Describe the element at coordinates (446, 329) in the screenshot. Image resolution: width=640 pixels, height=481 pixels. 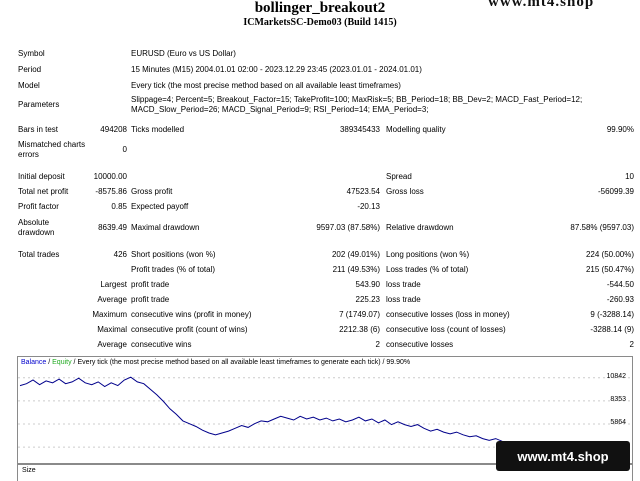
I see `maximal-cl-label: consecutive loss (count of losses)` at that location.